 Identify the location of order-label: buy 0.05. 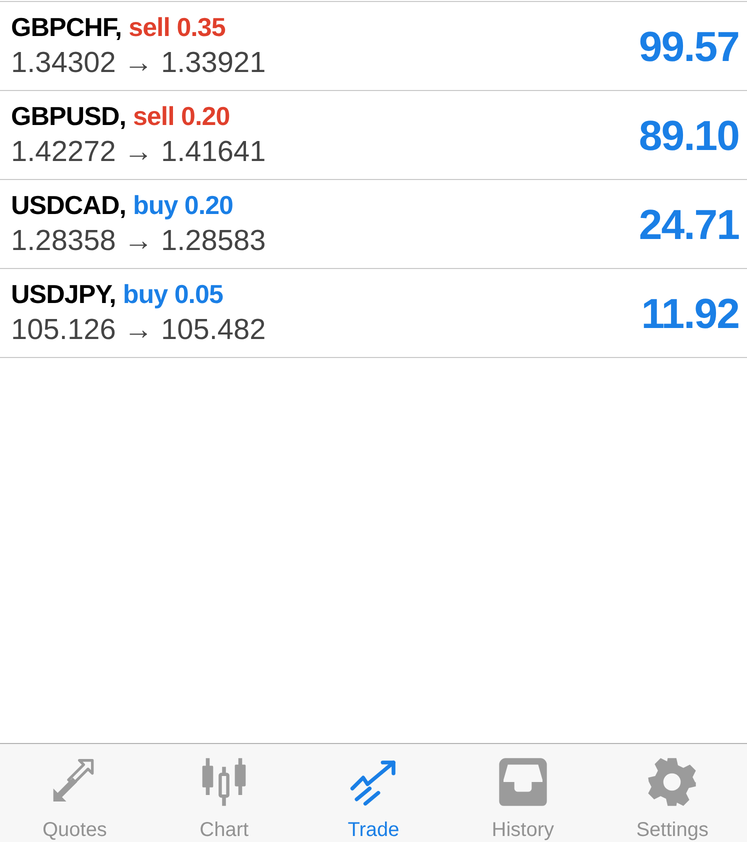
(172, 294).